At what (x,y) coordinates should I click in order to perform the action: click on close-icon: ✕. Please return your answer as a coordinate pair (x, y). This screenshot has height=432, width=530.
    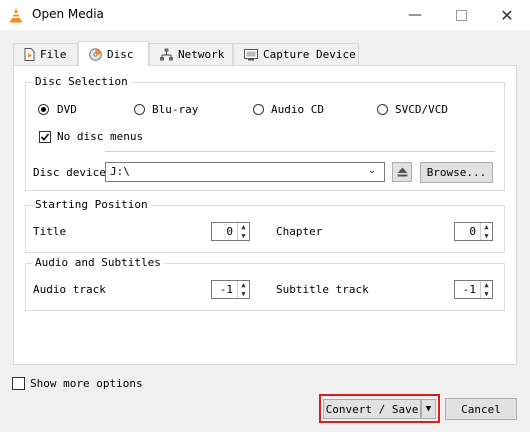
    Looking at the image, I should click on (507, 15).